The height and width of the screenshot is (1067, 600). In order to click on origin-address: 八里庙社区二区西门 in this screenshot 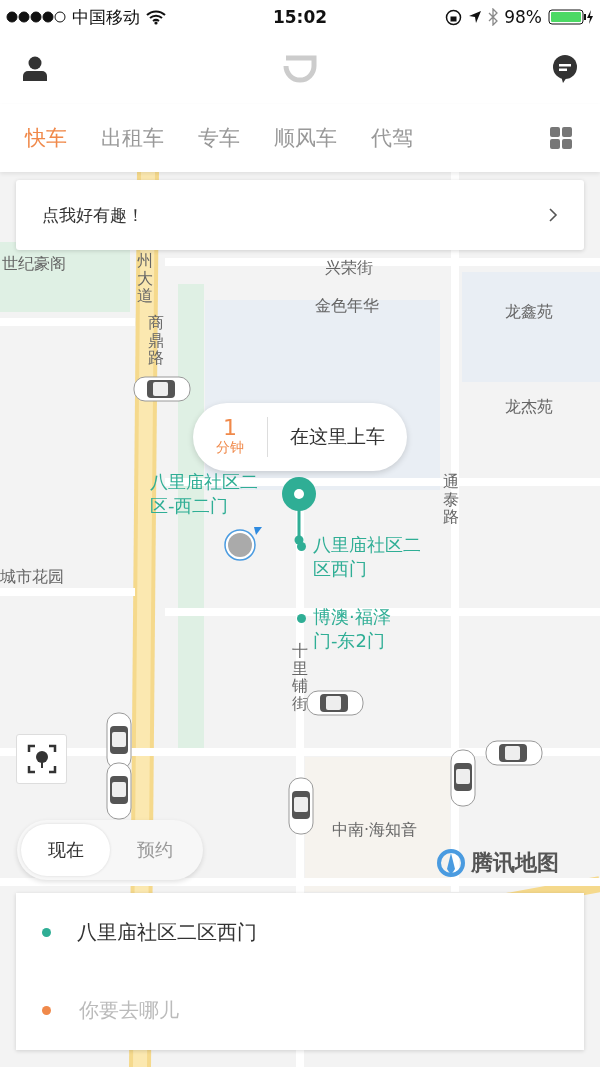, I will do `click(167, 932)`.